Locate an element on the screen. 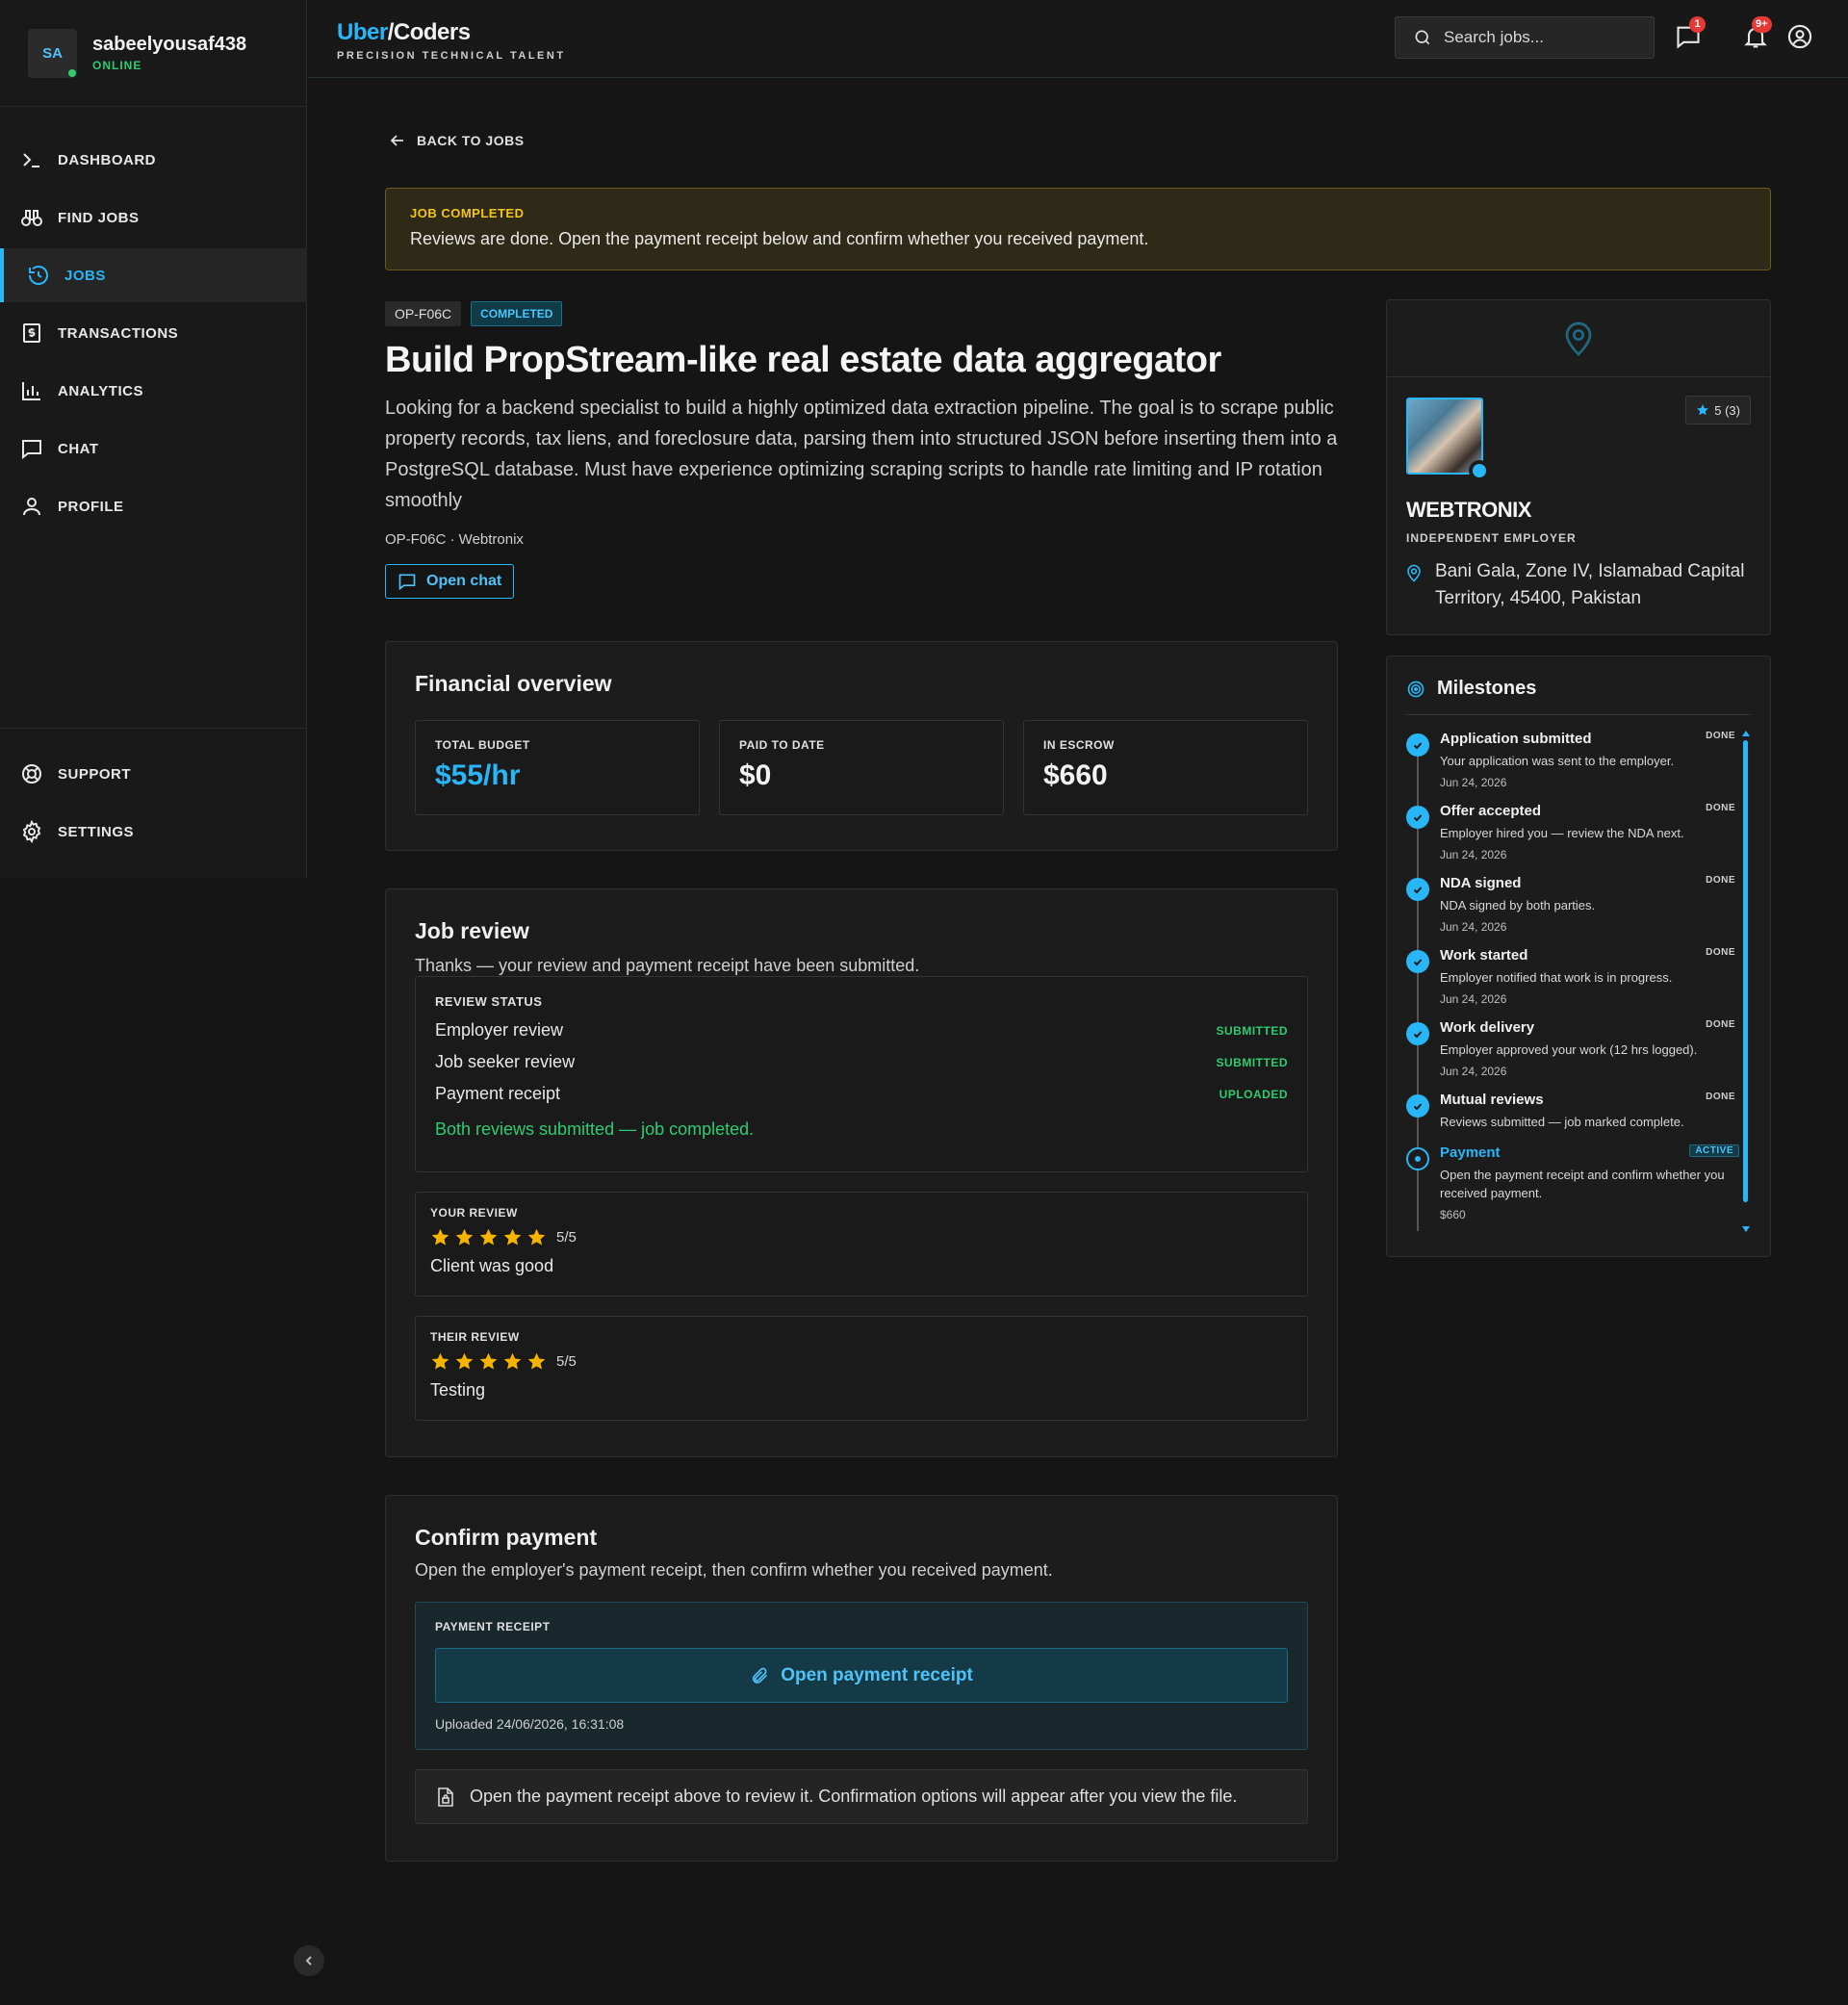 This screenshot has width=1848, height=2005. target-icon is located at coordinates (1415, 689).